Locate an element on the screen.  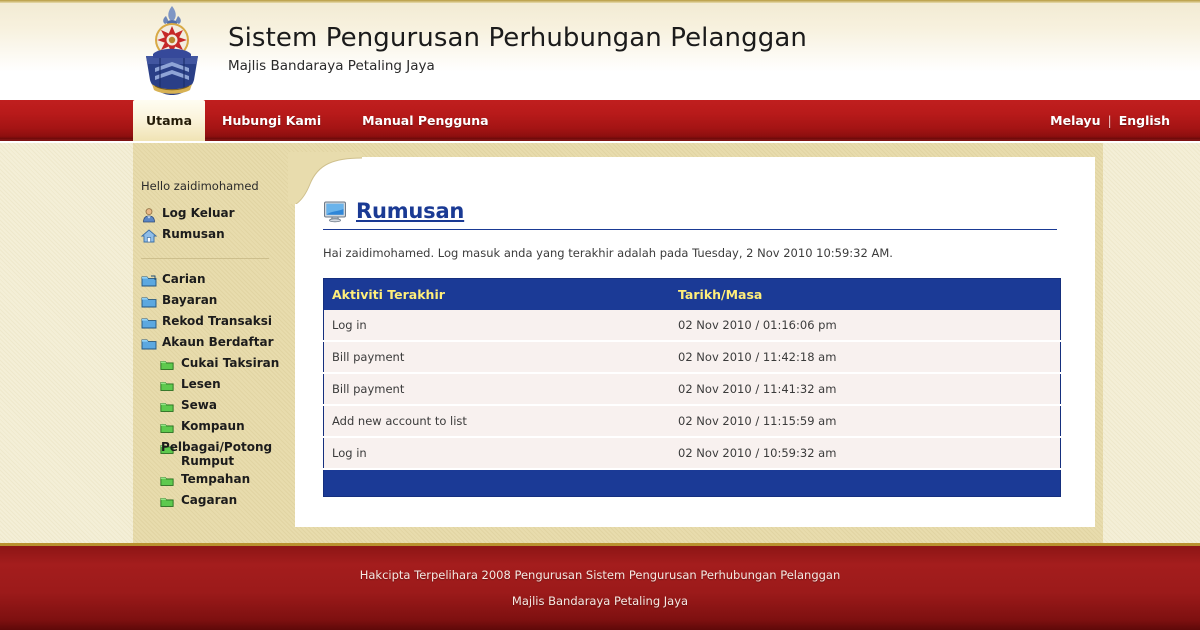
table-row: Bill payment 02 Nov 2010 / 11:42:18 am is located at coordinates (692, 357).